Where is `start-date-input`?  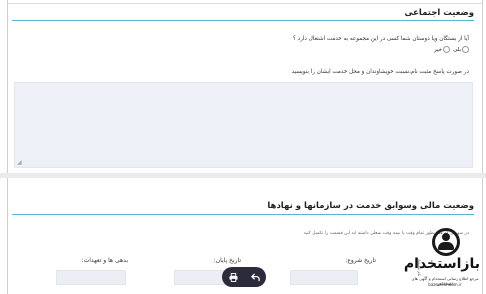 start-date-input is located at coordinates (324, 277).